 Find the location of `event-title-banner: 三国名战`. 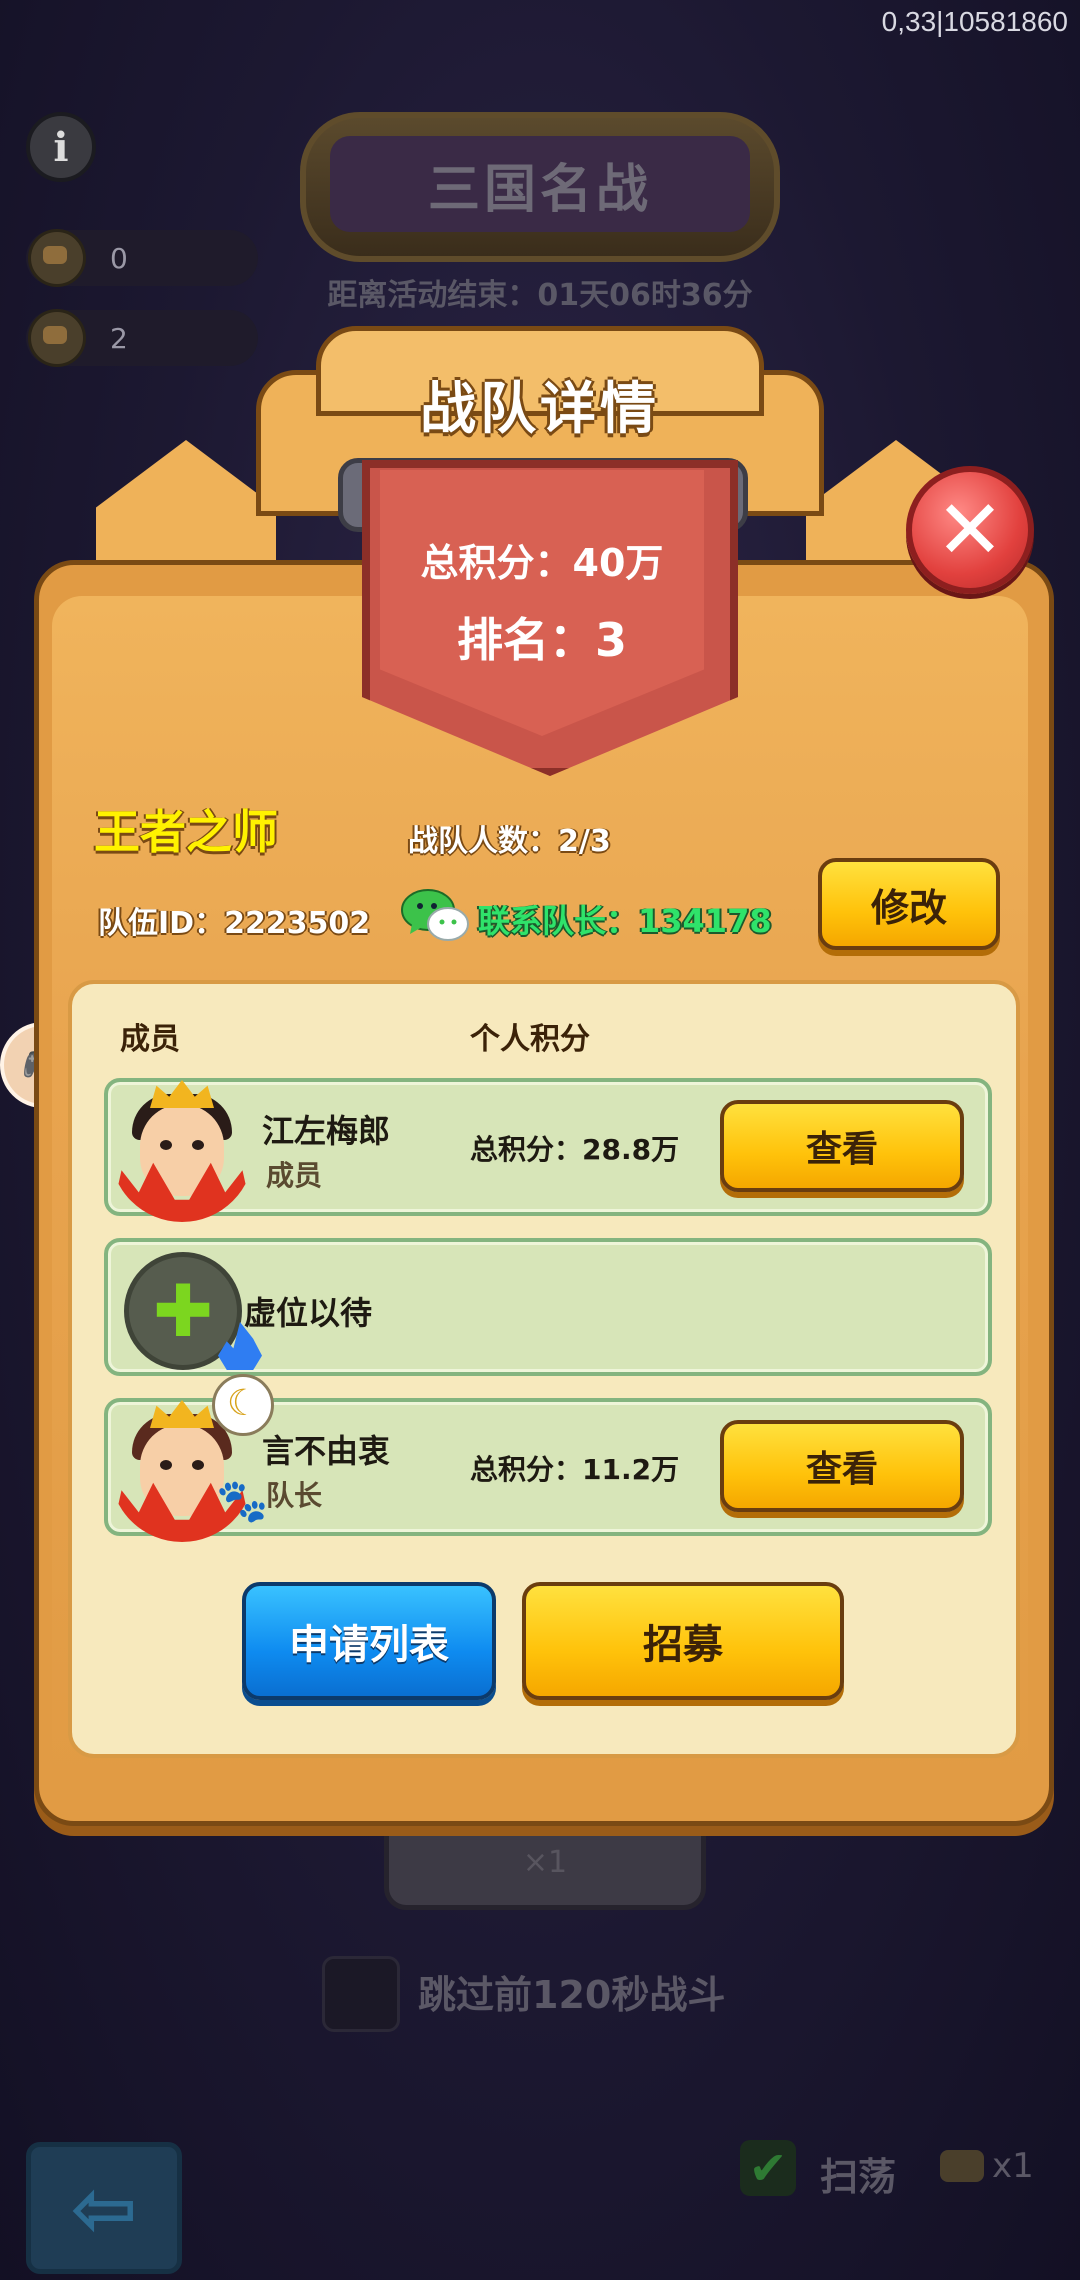

event-title-banner: 三国名战 is located at coordinates (540, 187).